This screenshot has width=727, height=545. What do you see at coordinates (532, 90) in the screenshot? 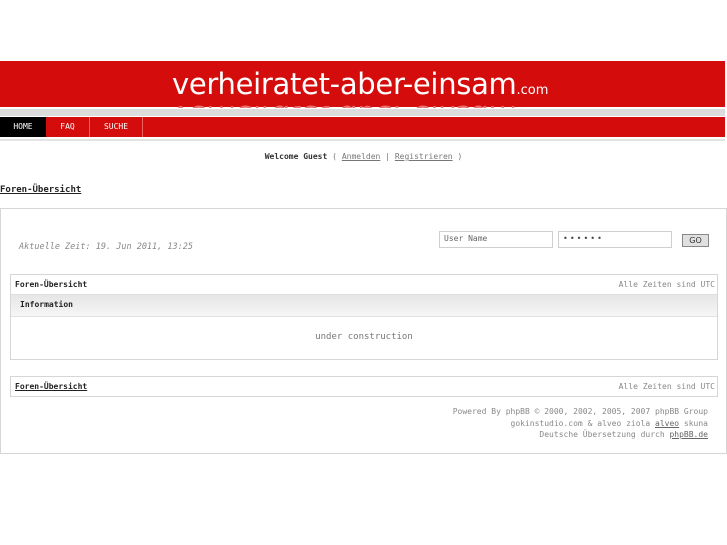
I see `logo-tld: .com` at bounding box center [532, 90].